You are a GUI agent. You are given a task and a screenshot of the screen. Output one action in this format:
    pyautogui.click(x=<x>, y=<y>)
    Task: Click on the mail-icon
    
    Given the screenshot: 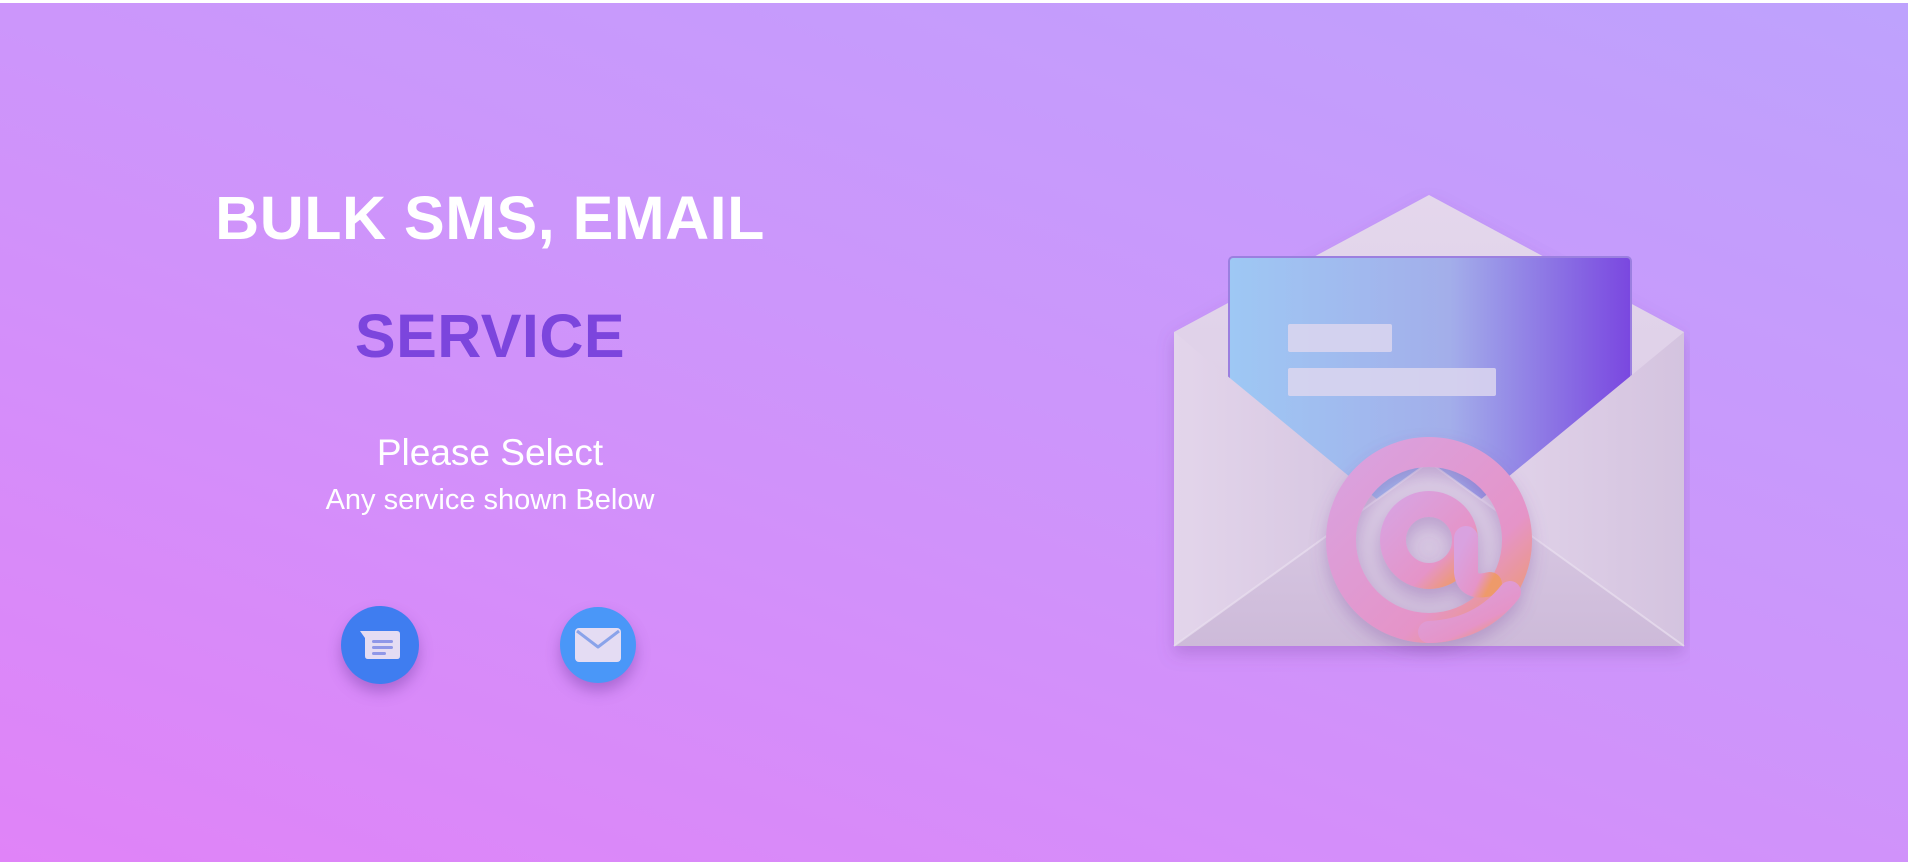 What is the action you would take?
    pyautogui.click(x=598, y=645)
    